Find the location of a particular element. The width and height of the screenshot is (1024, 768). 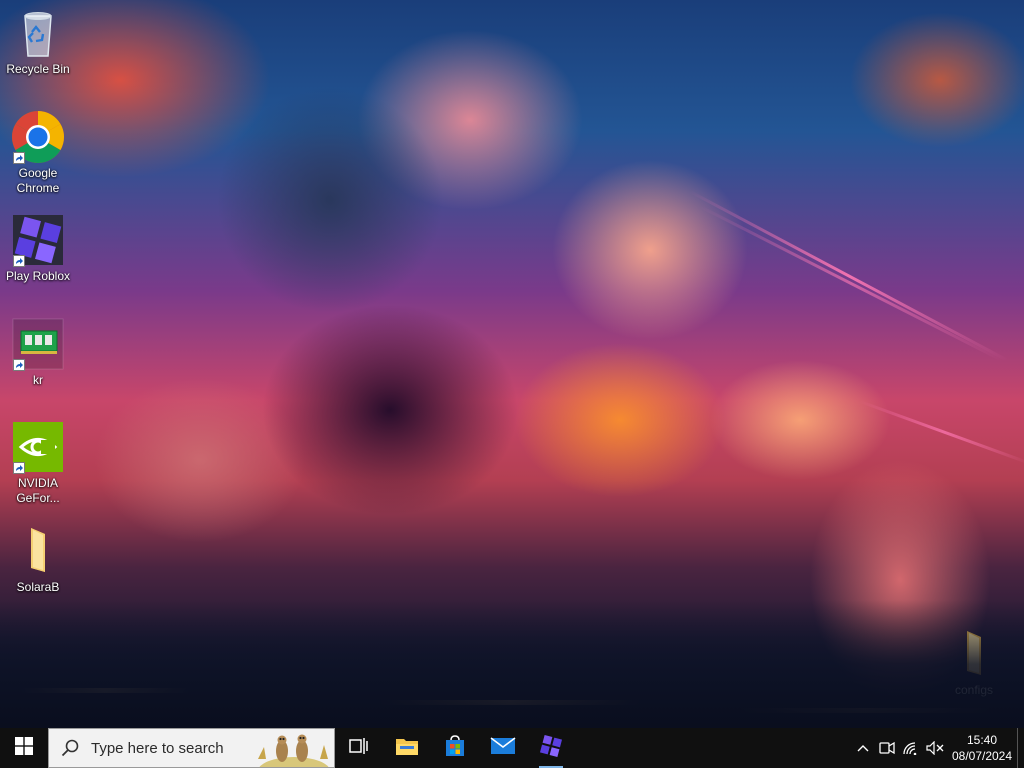

file-explorer-icon is located at coordinates (407, 748).